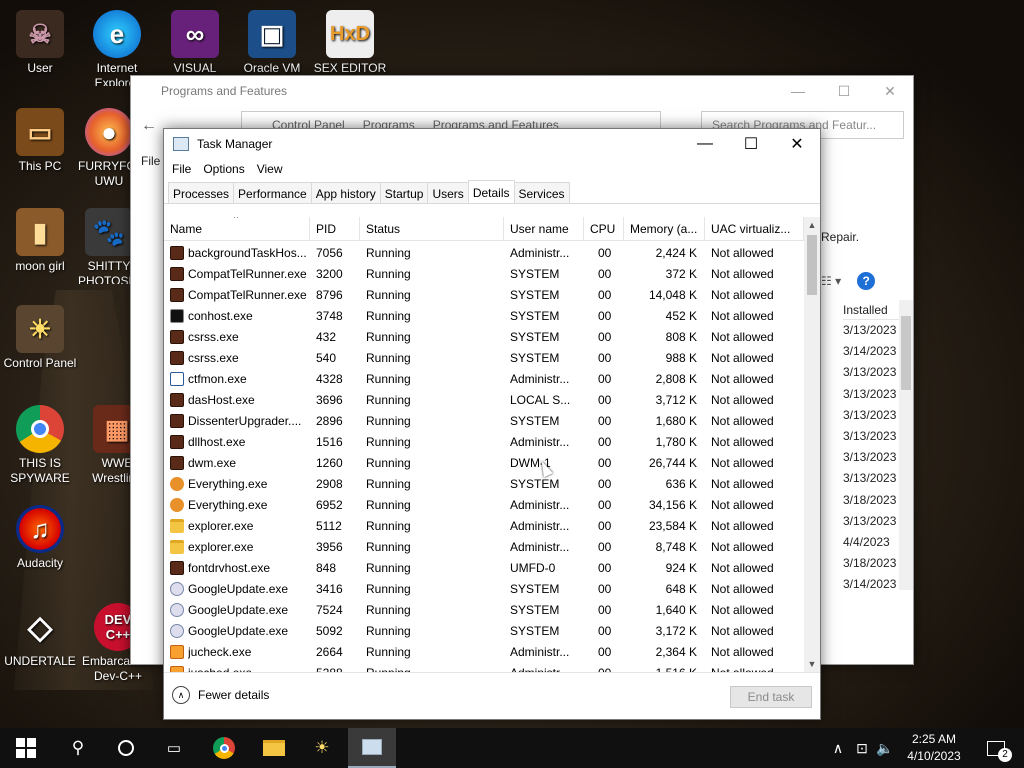  What do you see at coordinates (771, 697) in the screenshot?
I see `end-task-button: End task` at bounding box center [771, 697].